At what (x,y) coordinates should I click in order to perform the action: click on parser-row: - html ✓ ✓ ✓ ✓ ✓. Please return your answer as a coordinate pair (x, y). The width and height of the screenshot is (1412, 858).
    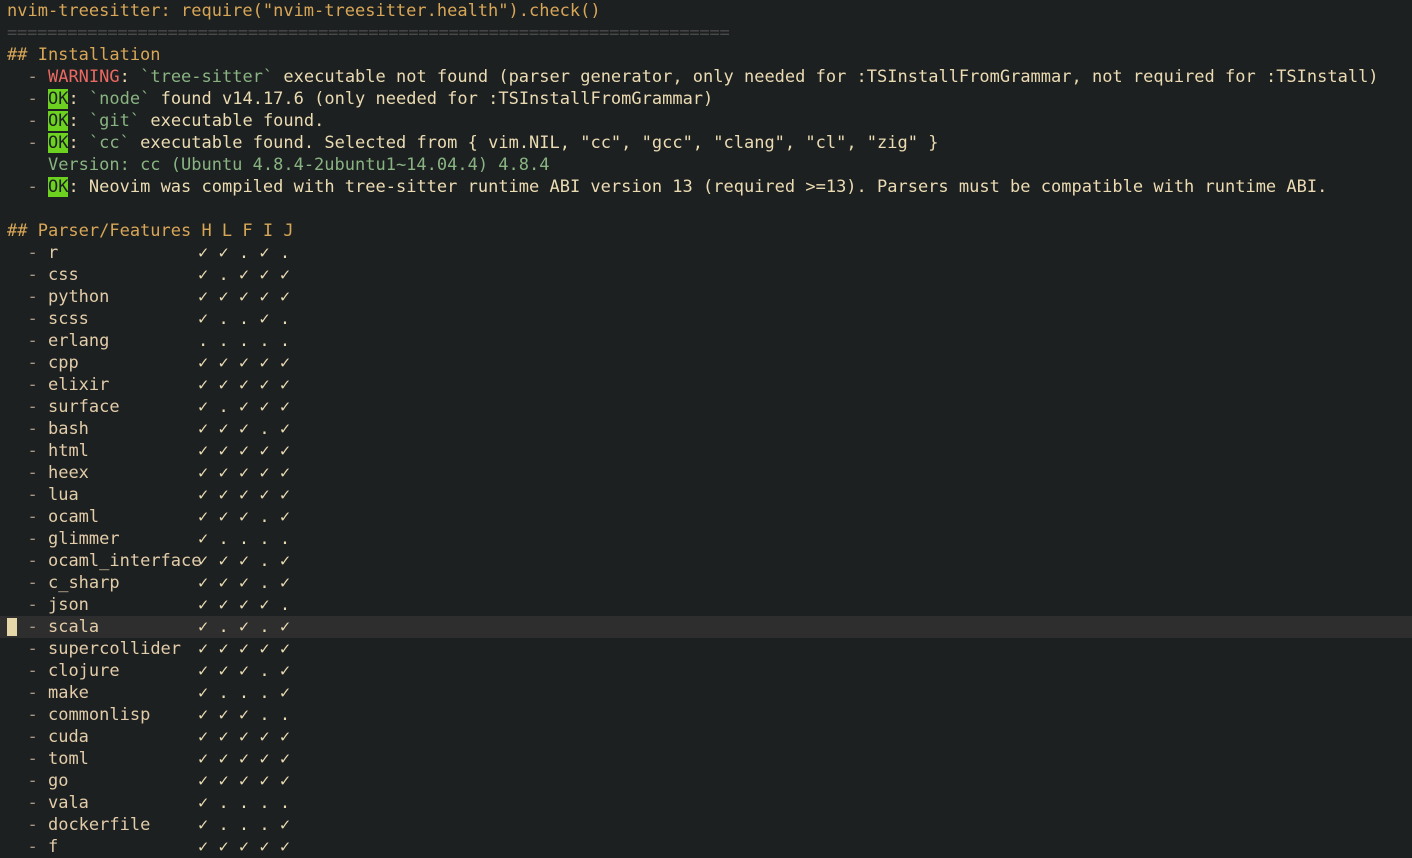
    Looking at the image, I should click on (706, 451).